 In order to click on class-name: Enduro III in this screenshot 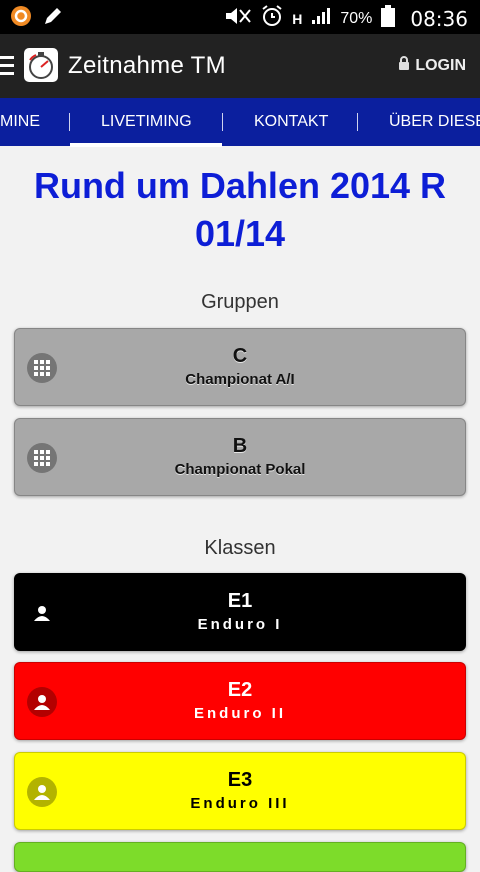, I will do `click(240, 803)`.